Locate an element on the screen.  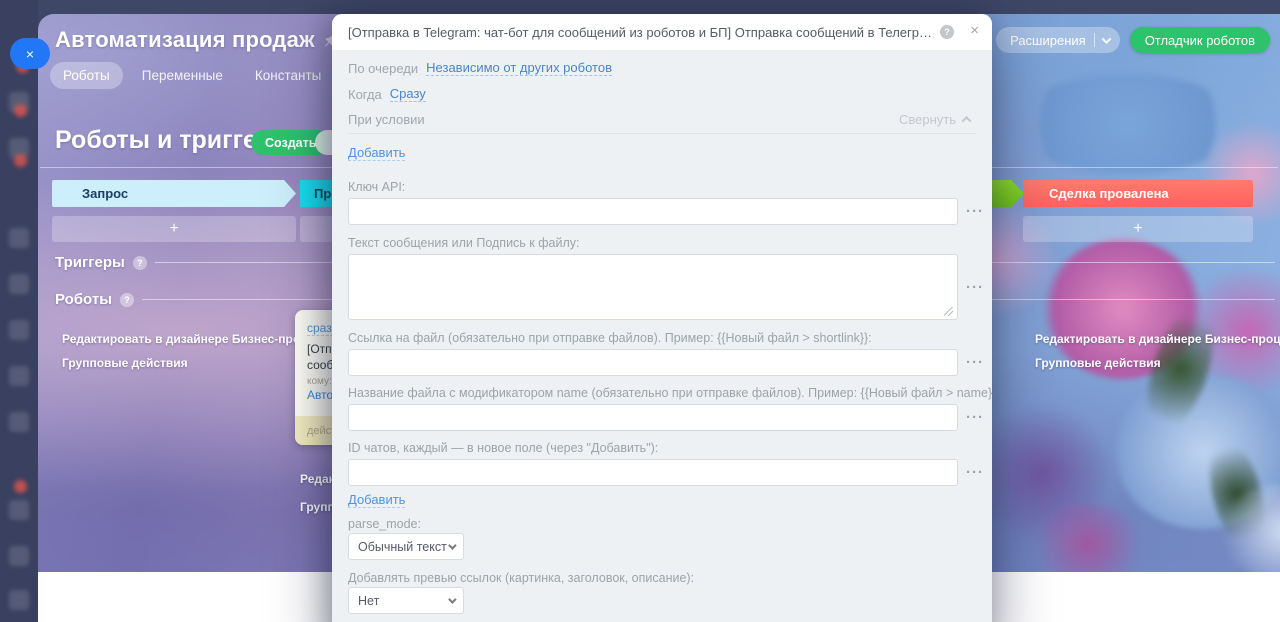
when-label: Когда is located at coordinates (365, 94).